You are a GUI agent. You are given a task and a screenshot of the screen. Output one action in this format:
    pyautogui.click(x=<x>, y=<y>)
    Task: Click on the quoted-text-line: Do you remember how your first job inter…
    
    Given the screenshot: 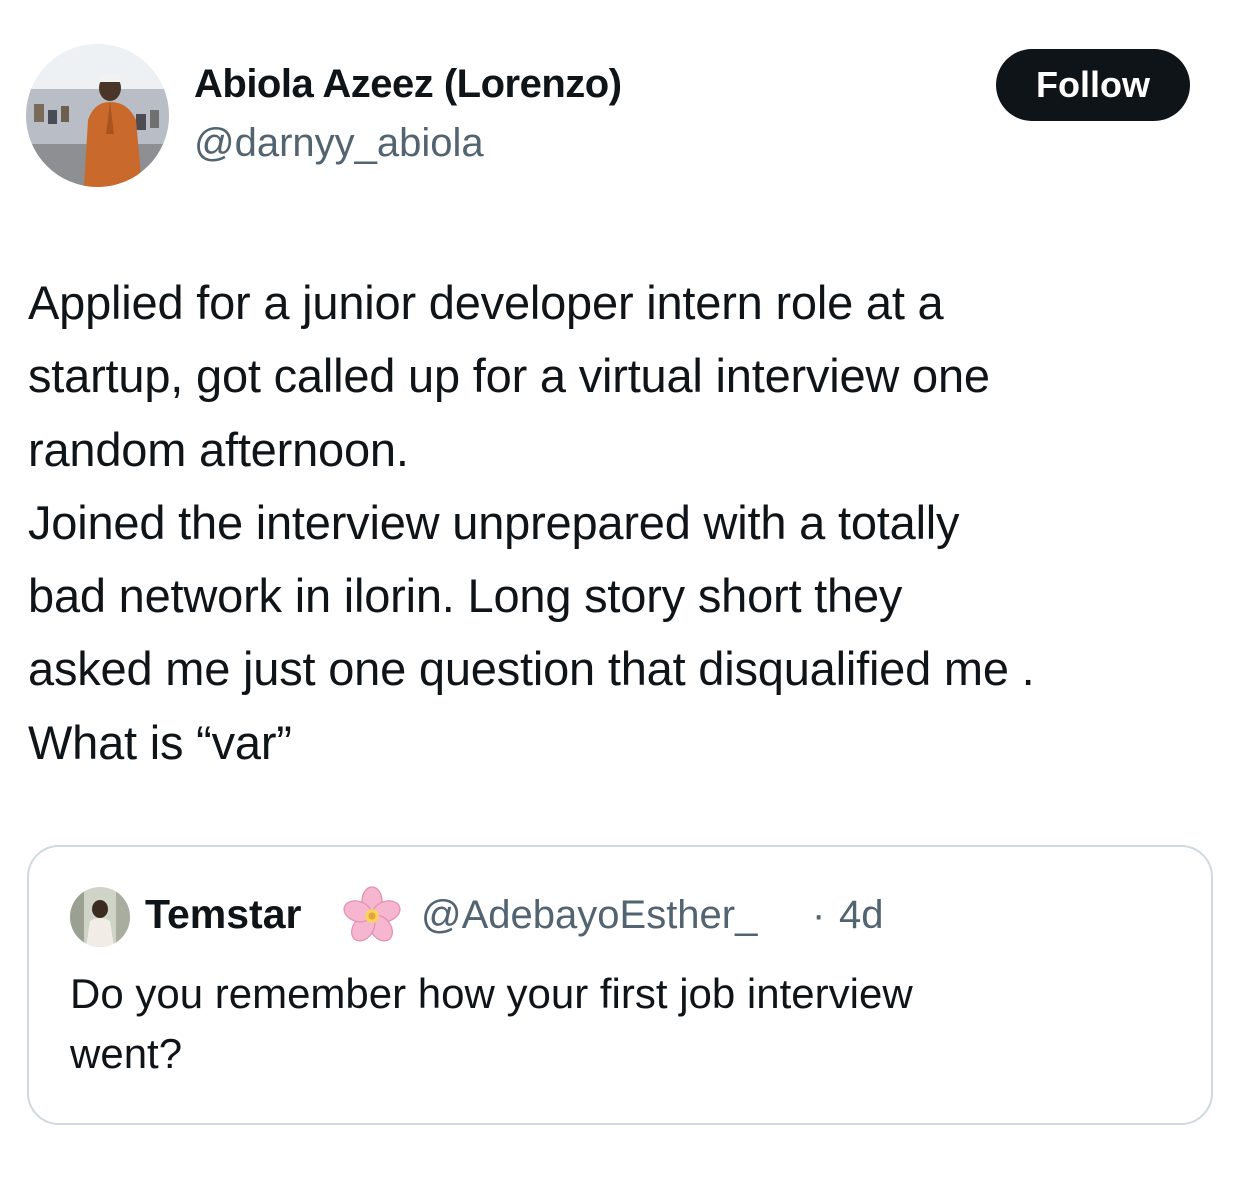 What is the action you would take?
    pyautogui.click(x=491, y=993)
    